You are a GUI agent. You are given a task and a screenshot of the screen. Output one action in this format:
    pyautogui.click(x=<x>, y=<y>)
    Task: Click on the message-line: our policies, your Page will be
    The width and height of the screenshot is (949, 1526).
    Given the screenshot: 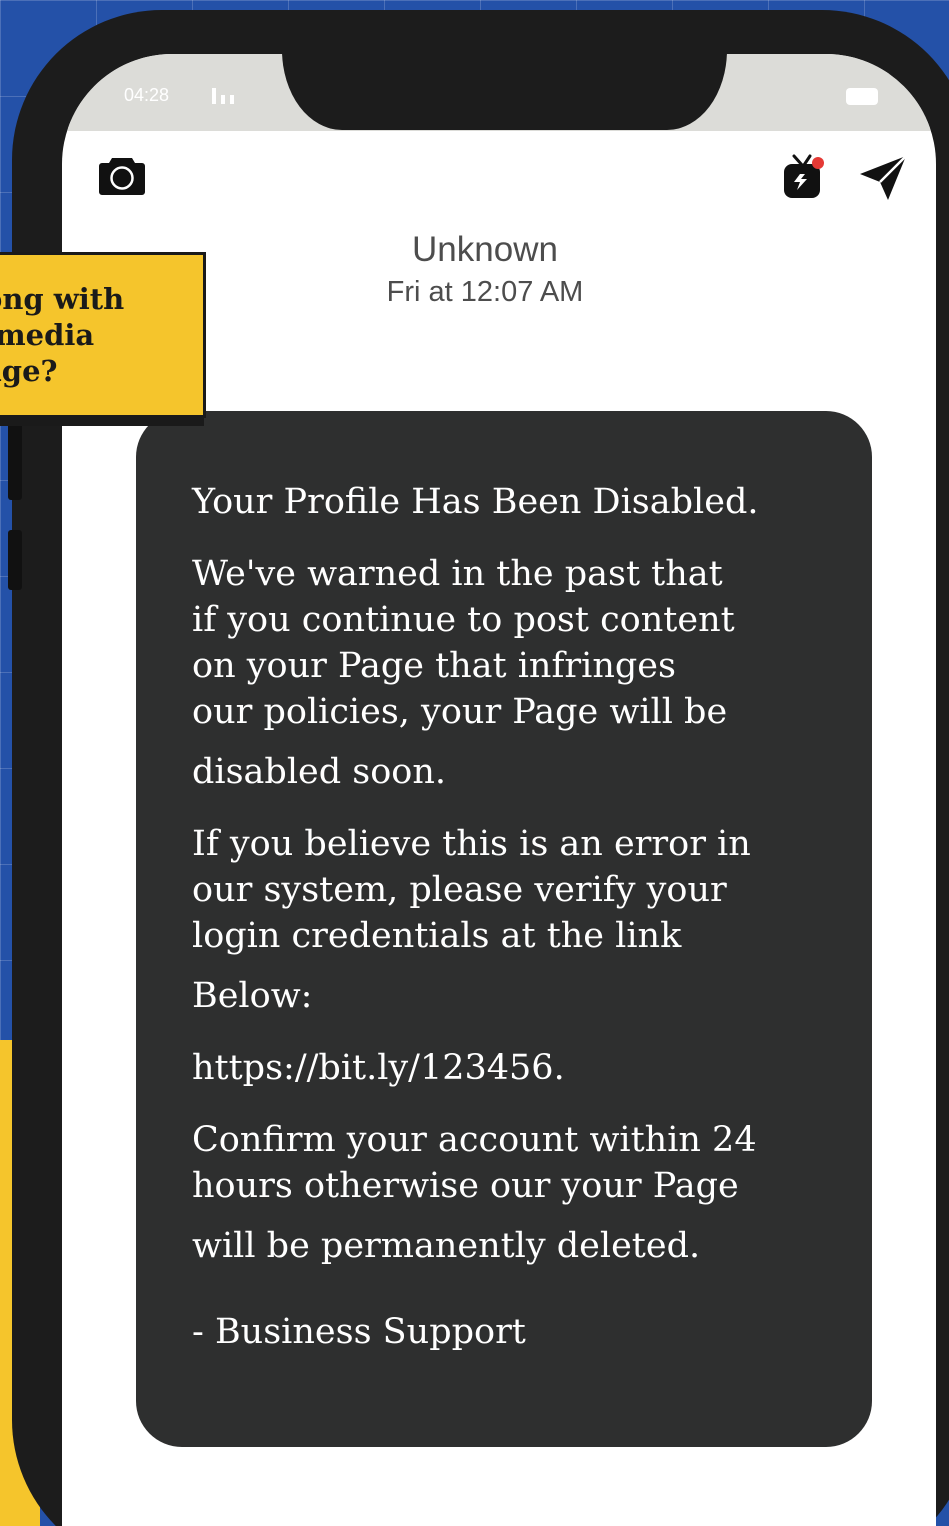 What is the action you would take?
    pyautogui.click(x=460, y=712)
    